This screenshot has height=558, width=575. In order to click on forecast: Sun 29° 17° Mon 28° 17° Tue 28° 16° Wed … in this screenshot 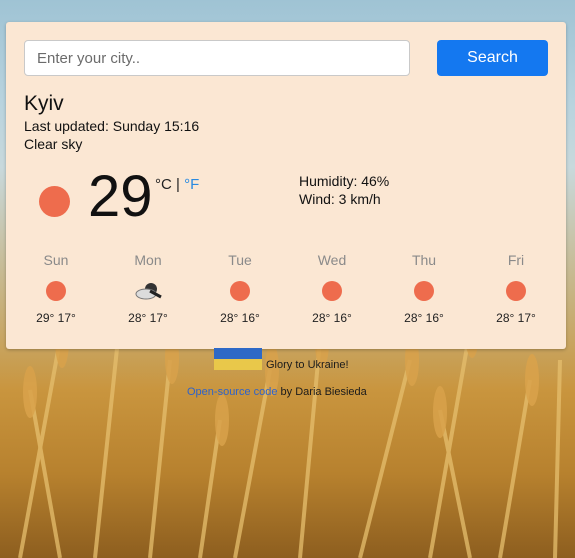, I will do `click(286, 292)`.